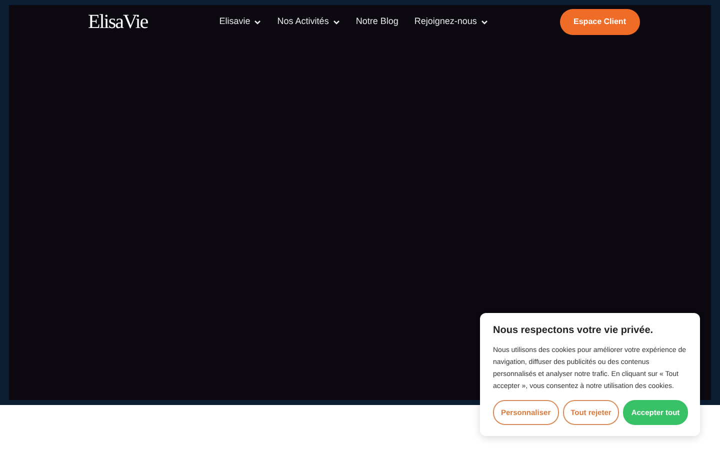 This screenshot has width=720, height=450. Describe the element at coordinates (451, 22) in the screenshot. I see `nav-link: Rejoignez-nous` at that location.